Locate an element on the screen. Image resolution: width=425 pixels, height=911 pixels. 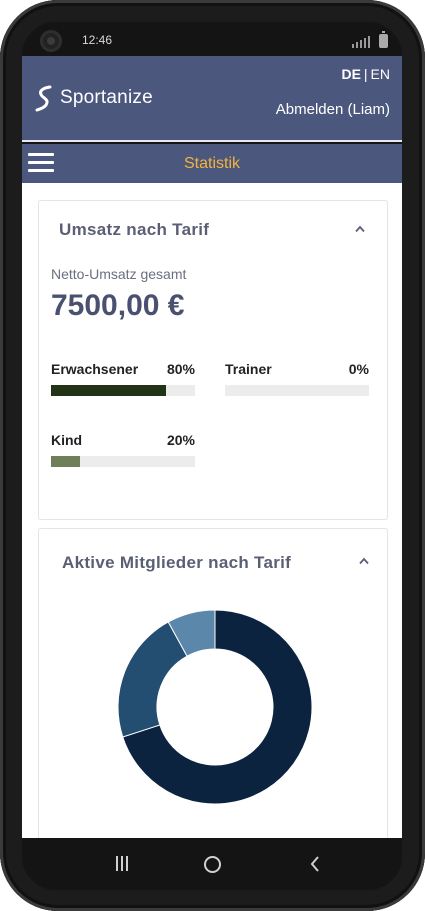
tariff-percent: 80% is located at coordinates (180, 369).